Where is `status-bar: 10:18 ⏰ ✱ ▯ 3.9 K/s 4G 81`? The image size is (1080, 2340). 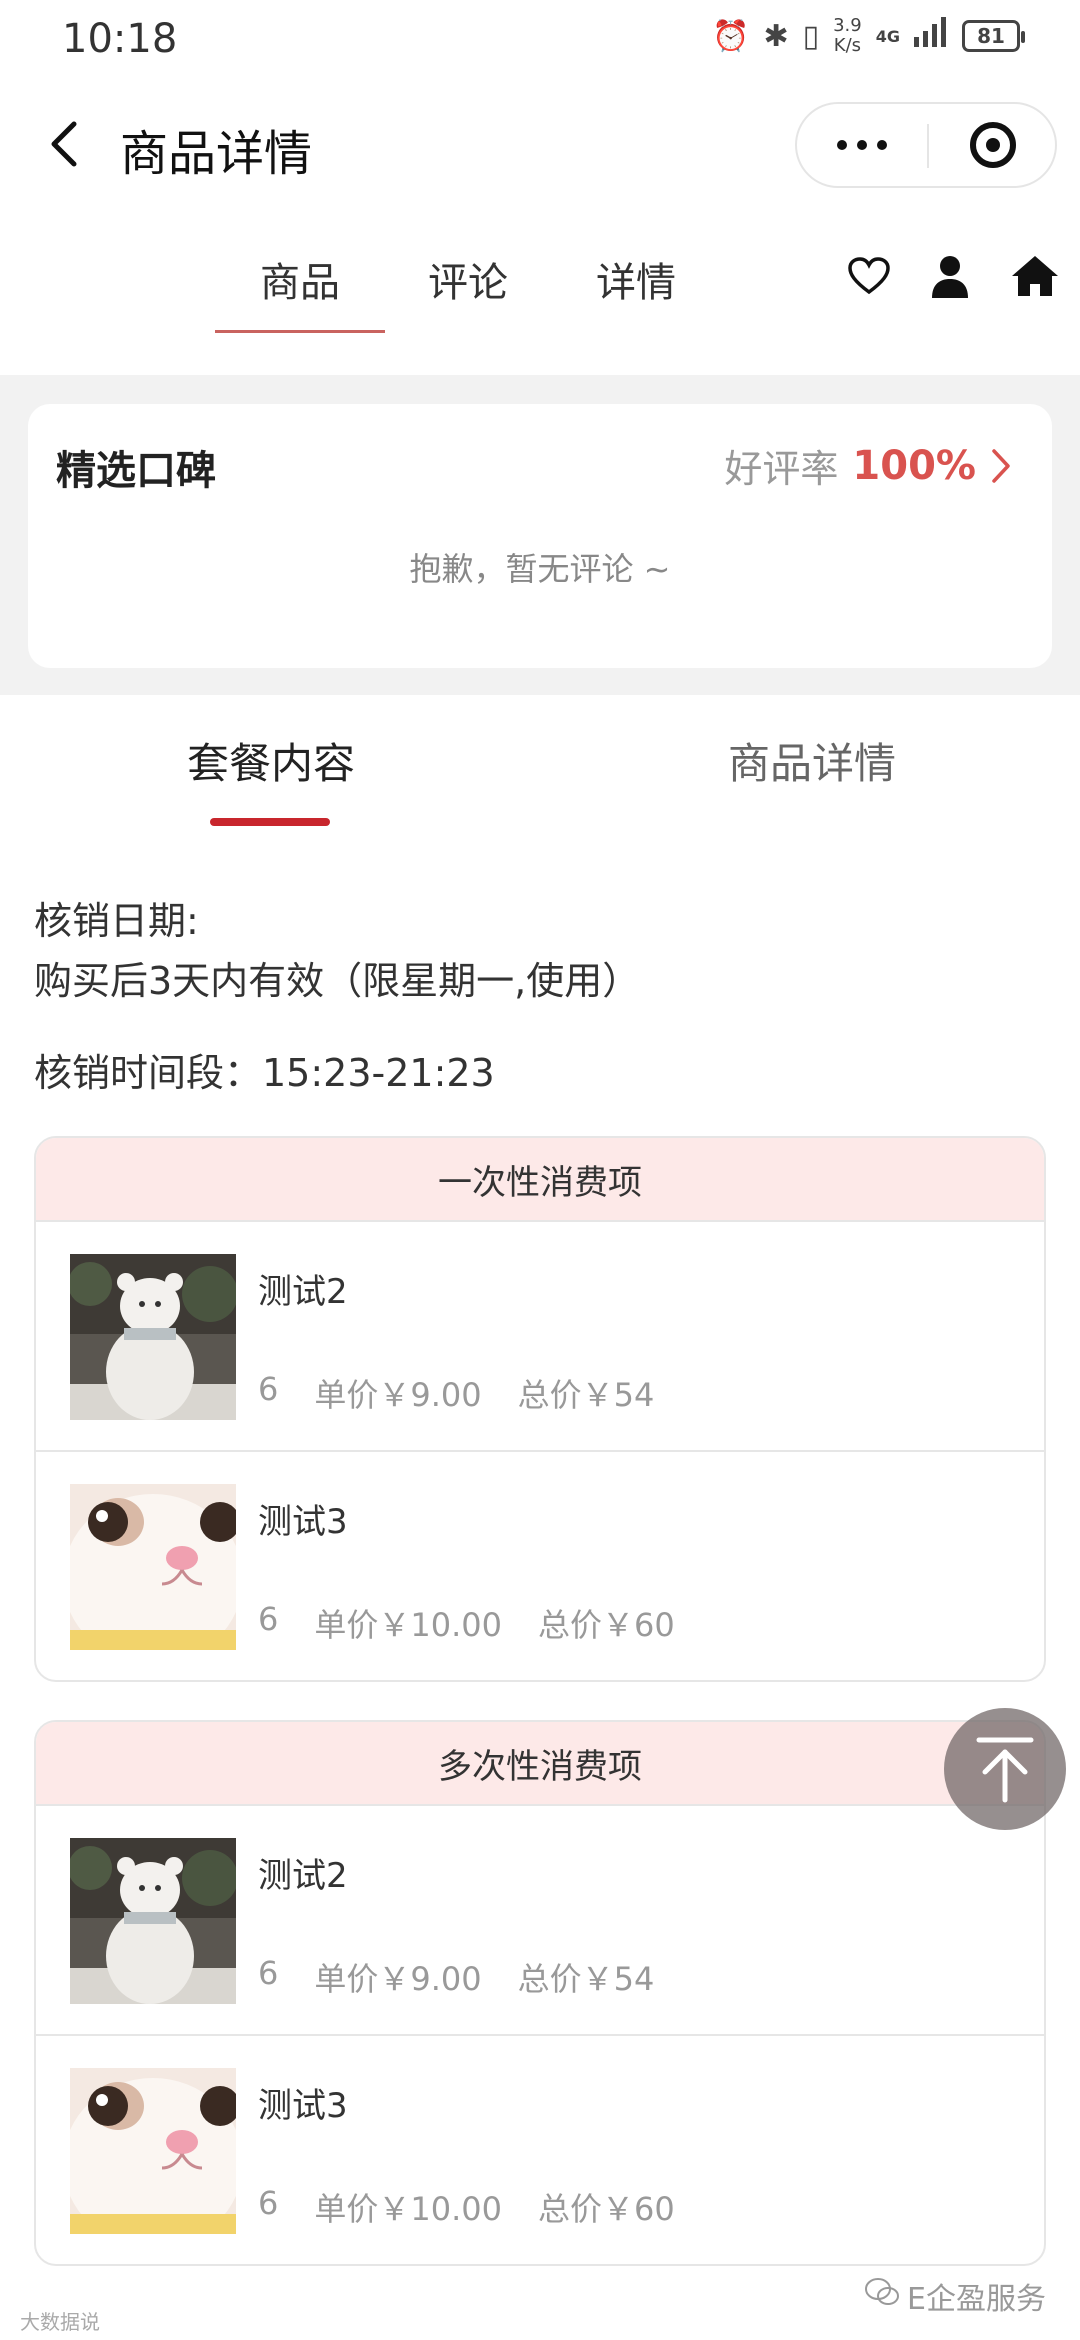 status-bar: 10:18 ⏰ ✱ ▯ 3.9 K/s 4G 81 is located at coordinates (540, 40).